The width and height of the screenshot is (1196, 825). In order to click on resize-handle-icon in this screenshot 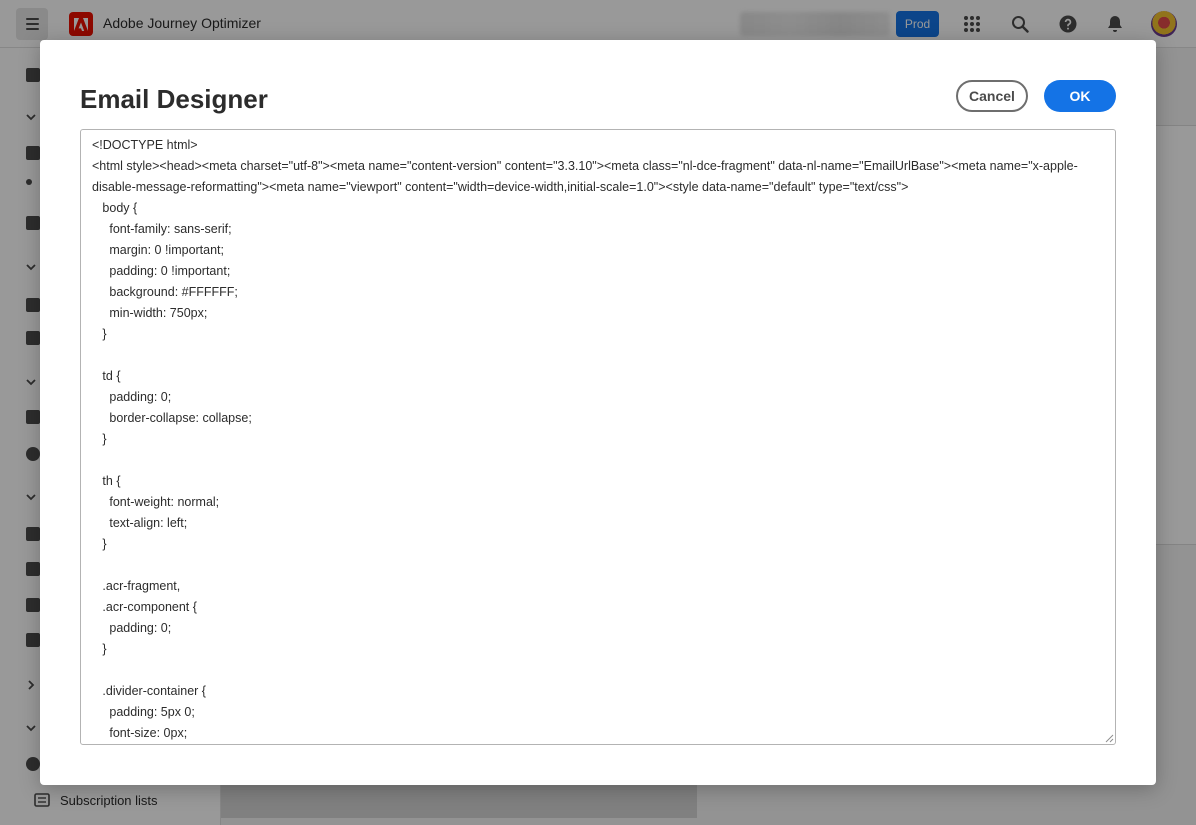, I will do `click(1109, 738)`.